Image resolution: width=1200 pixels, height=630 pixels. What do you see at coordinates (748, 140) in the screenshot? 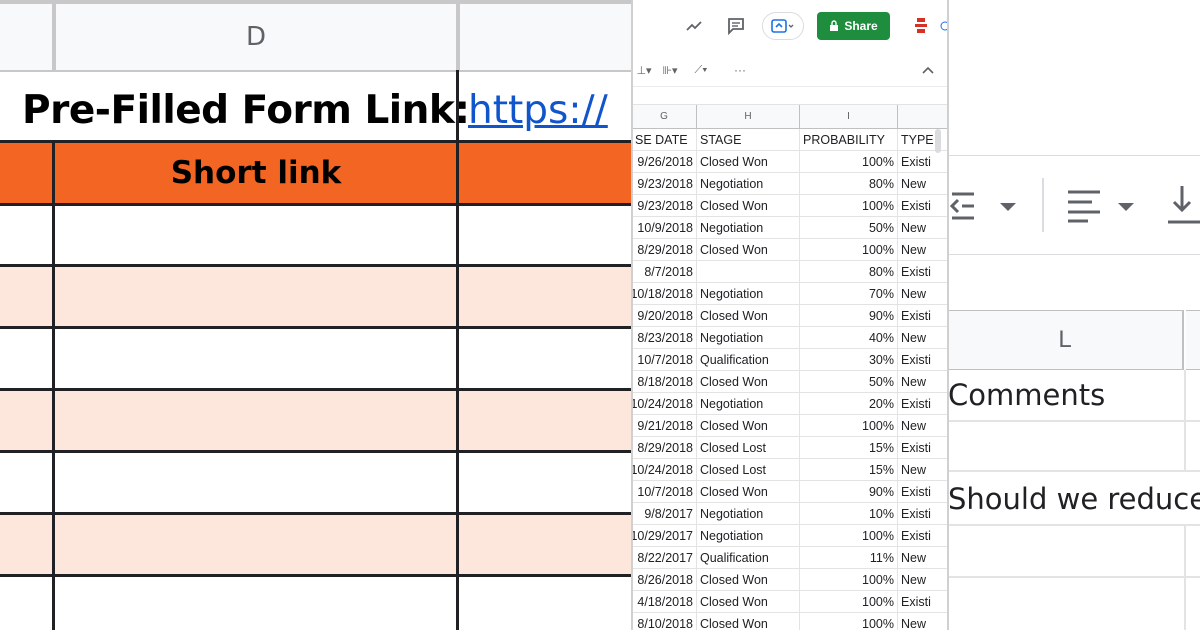
I see `header-cell-stage: STAGE` at bounding box center [748, 140].